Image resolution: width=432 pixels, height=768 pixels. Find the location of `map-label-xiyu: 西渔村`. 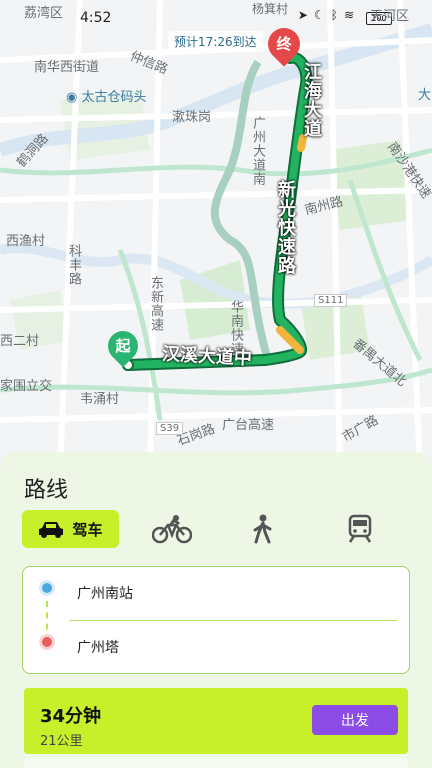

map-label-xiyu: 西渔村 is located at coordinates (26, 241).